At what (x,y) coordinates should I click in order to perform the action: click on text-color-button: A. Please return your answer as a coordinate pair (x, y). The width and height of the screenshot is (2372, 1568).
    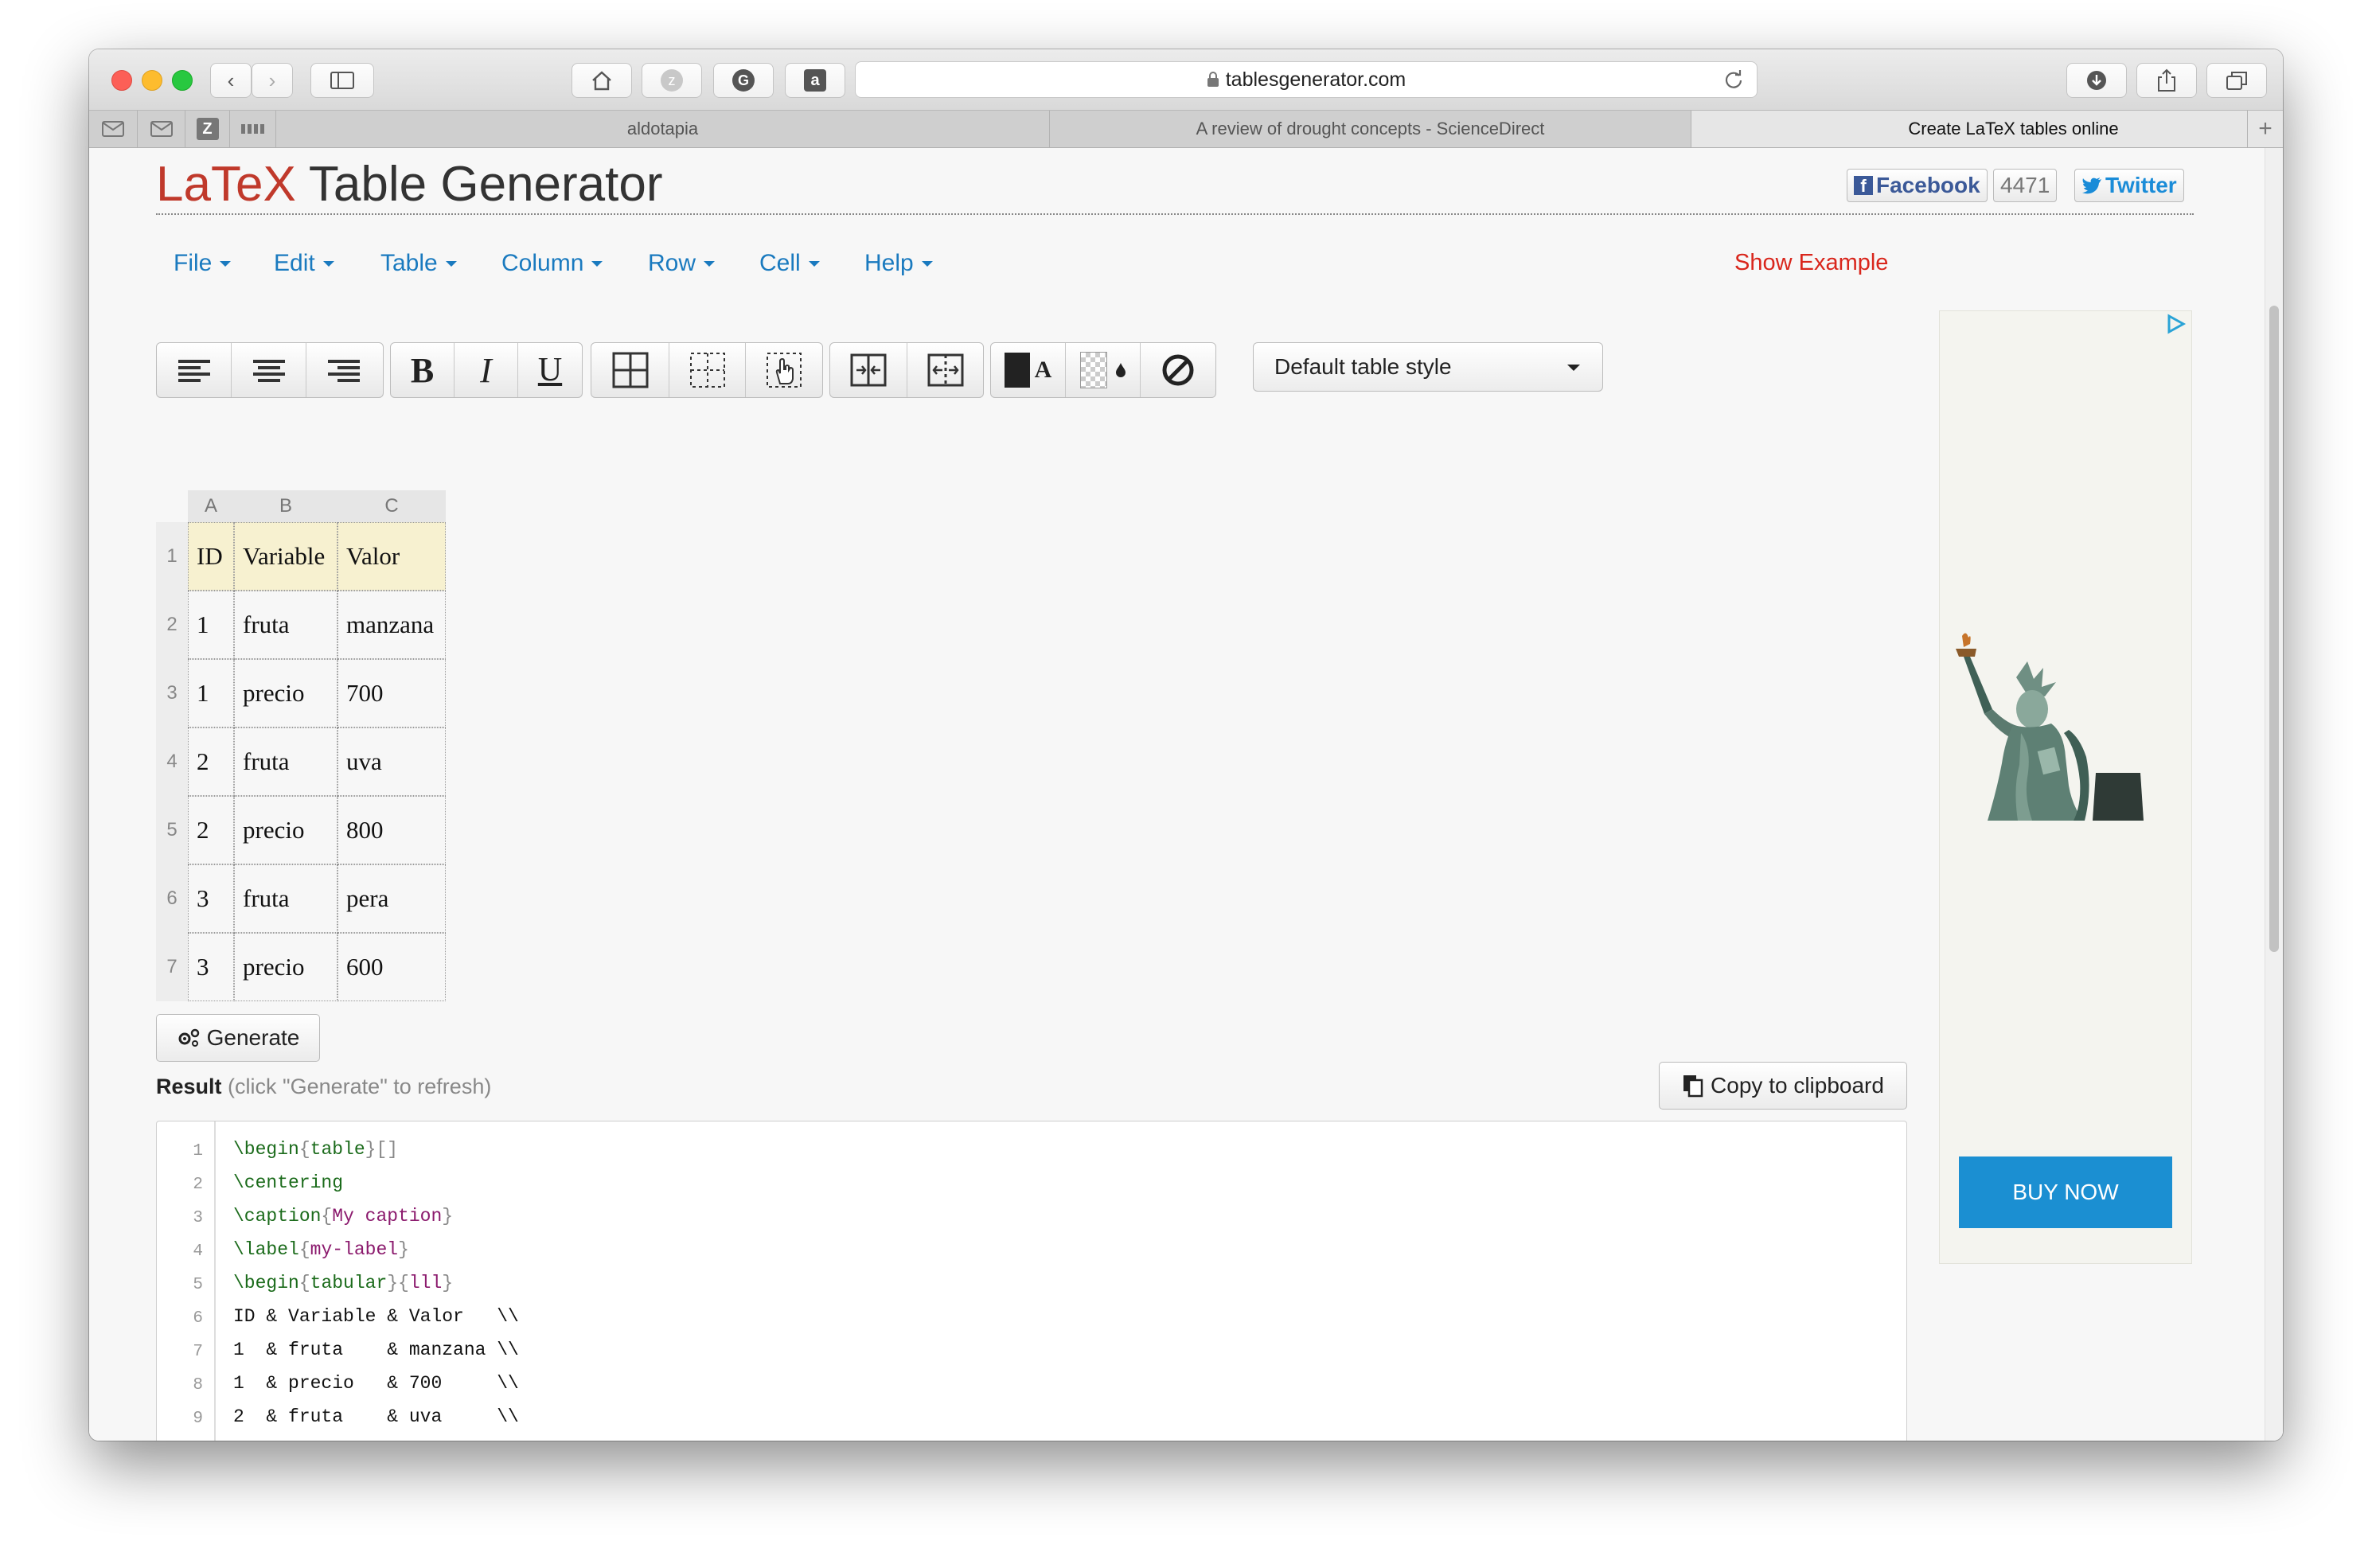
    Looking at the image, I should click on (1028, 370).